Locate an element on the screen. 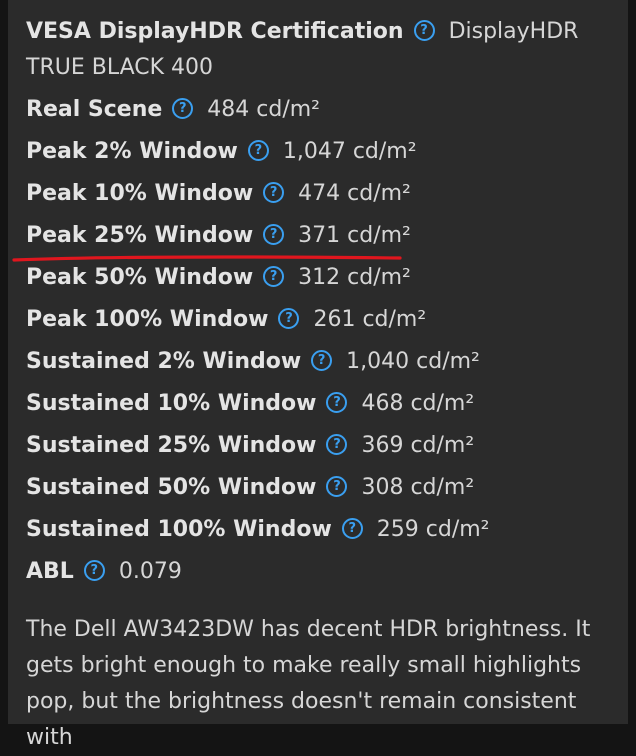  measurement-label: Sustained 50% Window is located at coordinates (171, 487).